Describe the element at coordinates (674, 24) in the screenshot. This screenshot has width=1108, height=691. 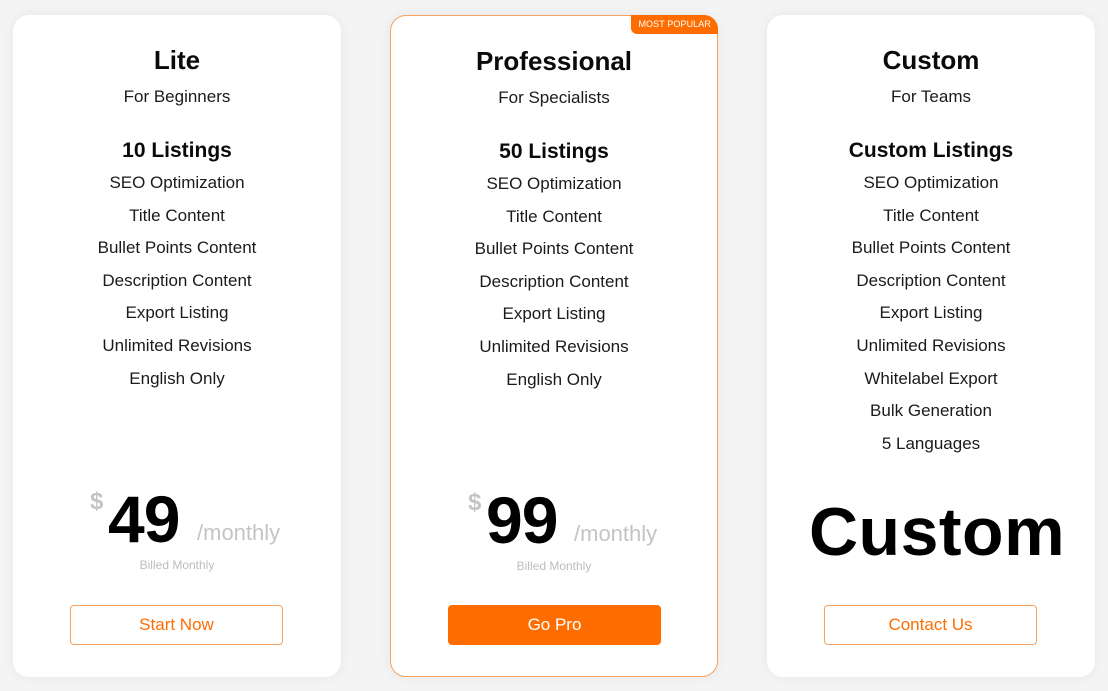
I see `most-popular-badge: MOST POPULAR` at that location.